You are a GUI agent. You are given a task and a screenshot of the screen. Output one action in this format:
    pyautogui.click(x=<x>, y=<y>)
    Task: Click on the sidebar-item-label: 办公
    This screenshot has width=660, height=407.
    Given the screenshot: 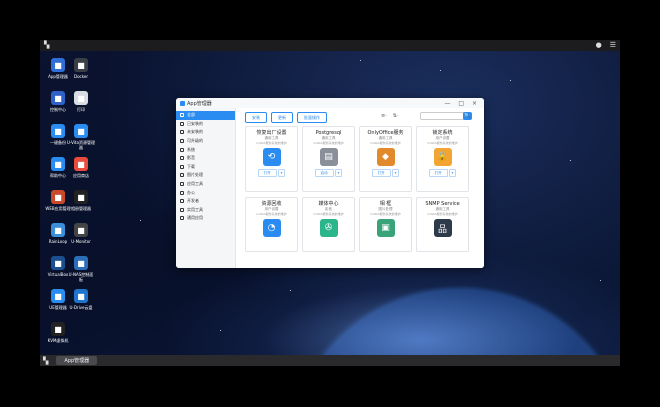 What is the action you would take?
    pyautogui.click(x=191, y=192)
    